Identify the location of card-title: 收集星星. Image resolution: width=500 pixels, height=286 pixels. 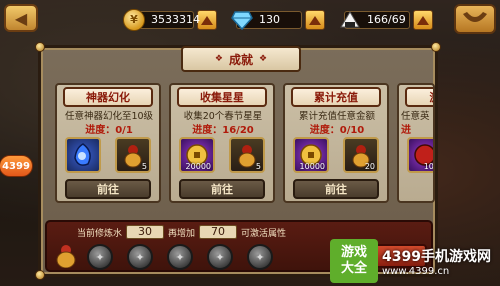
(222, 97).